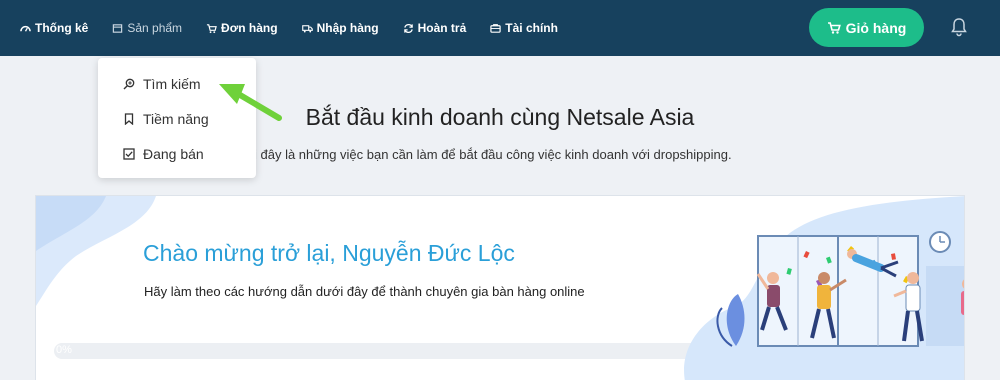 The image size is (1000, 380). What do you see at coordinates (495, 28) in the screenshot?
I see `wallet-icon` at bounding box center [495, 28].